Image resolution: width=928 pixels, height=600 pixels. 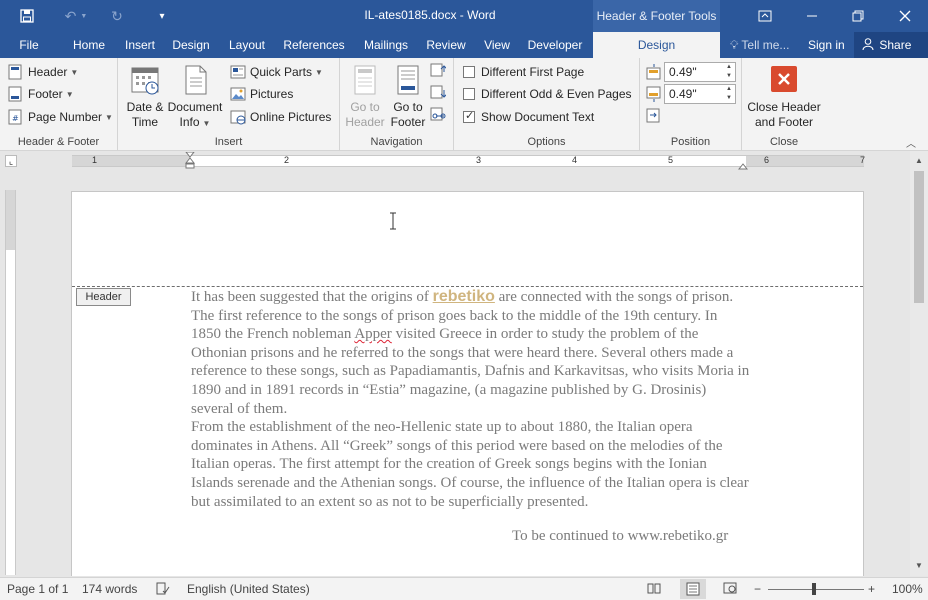 I want to click on link-to-previous-icon, so click(x=438, y=116).